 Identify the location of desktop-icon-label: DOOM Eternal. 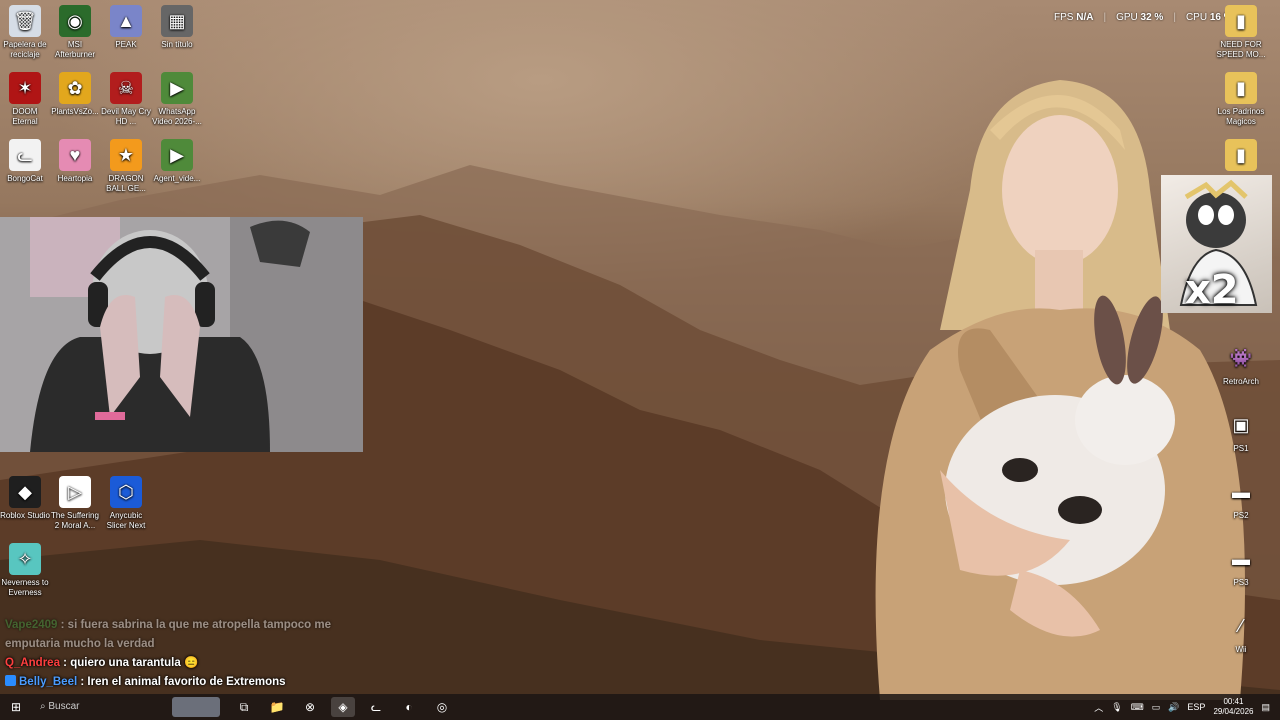
(25, 116).